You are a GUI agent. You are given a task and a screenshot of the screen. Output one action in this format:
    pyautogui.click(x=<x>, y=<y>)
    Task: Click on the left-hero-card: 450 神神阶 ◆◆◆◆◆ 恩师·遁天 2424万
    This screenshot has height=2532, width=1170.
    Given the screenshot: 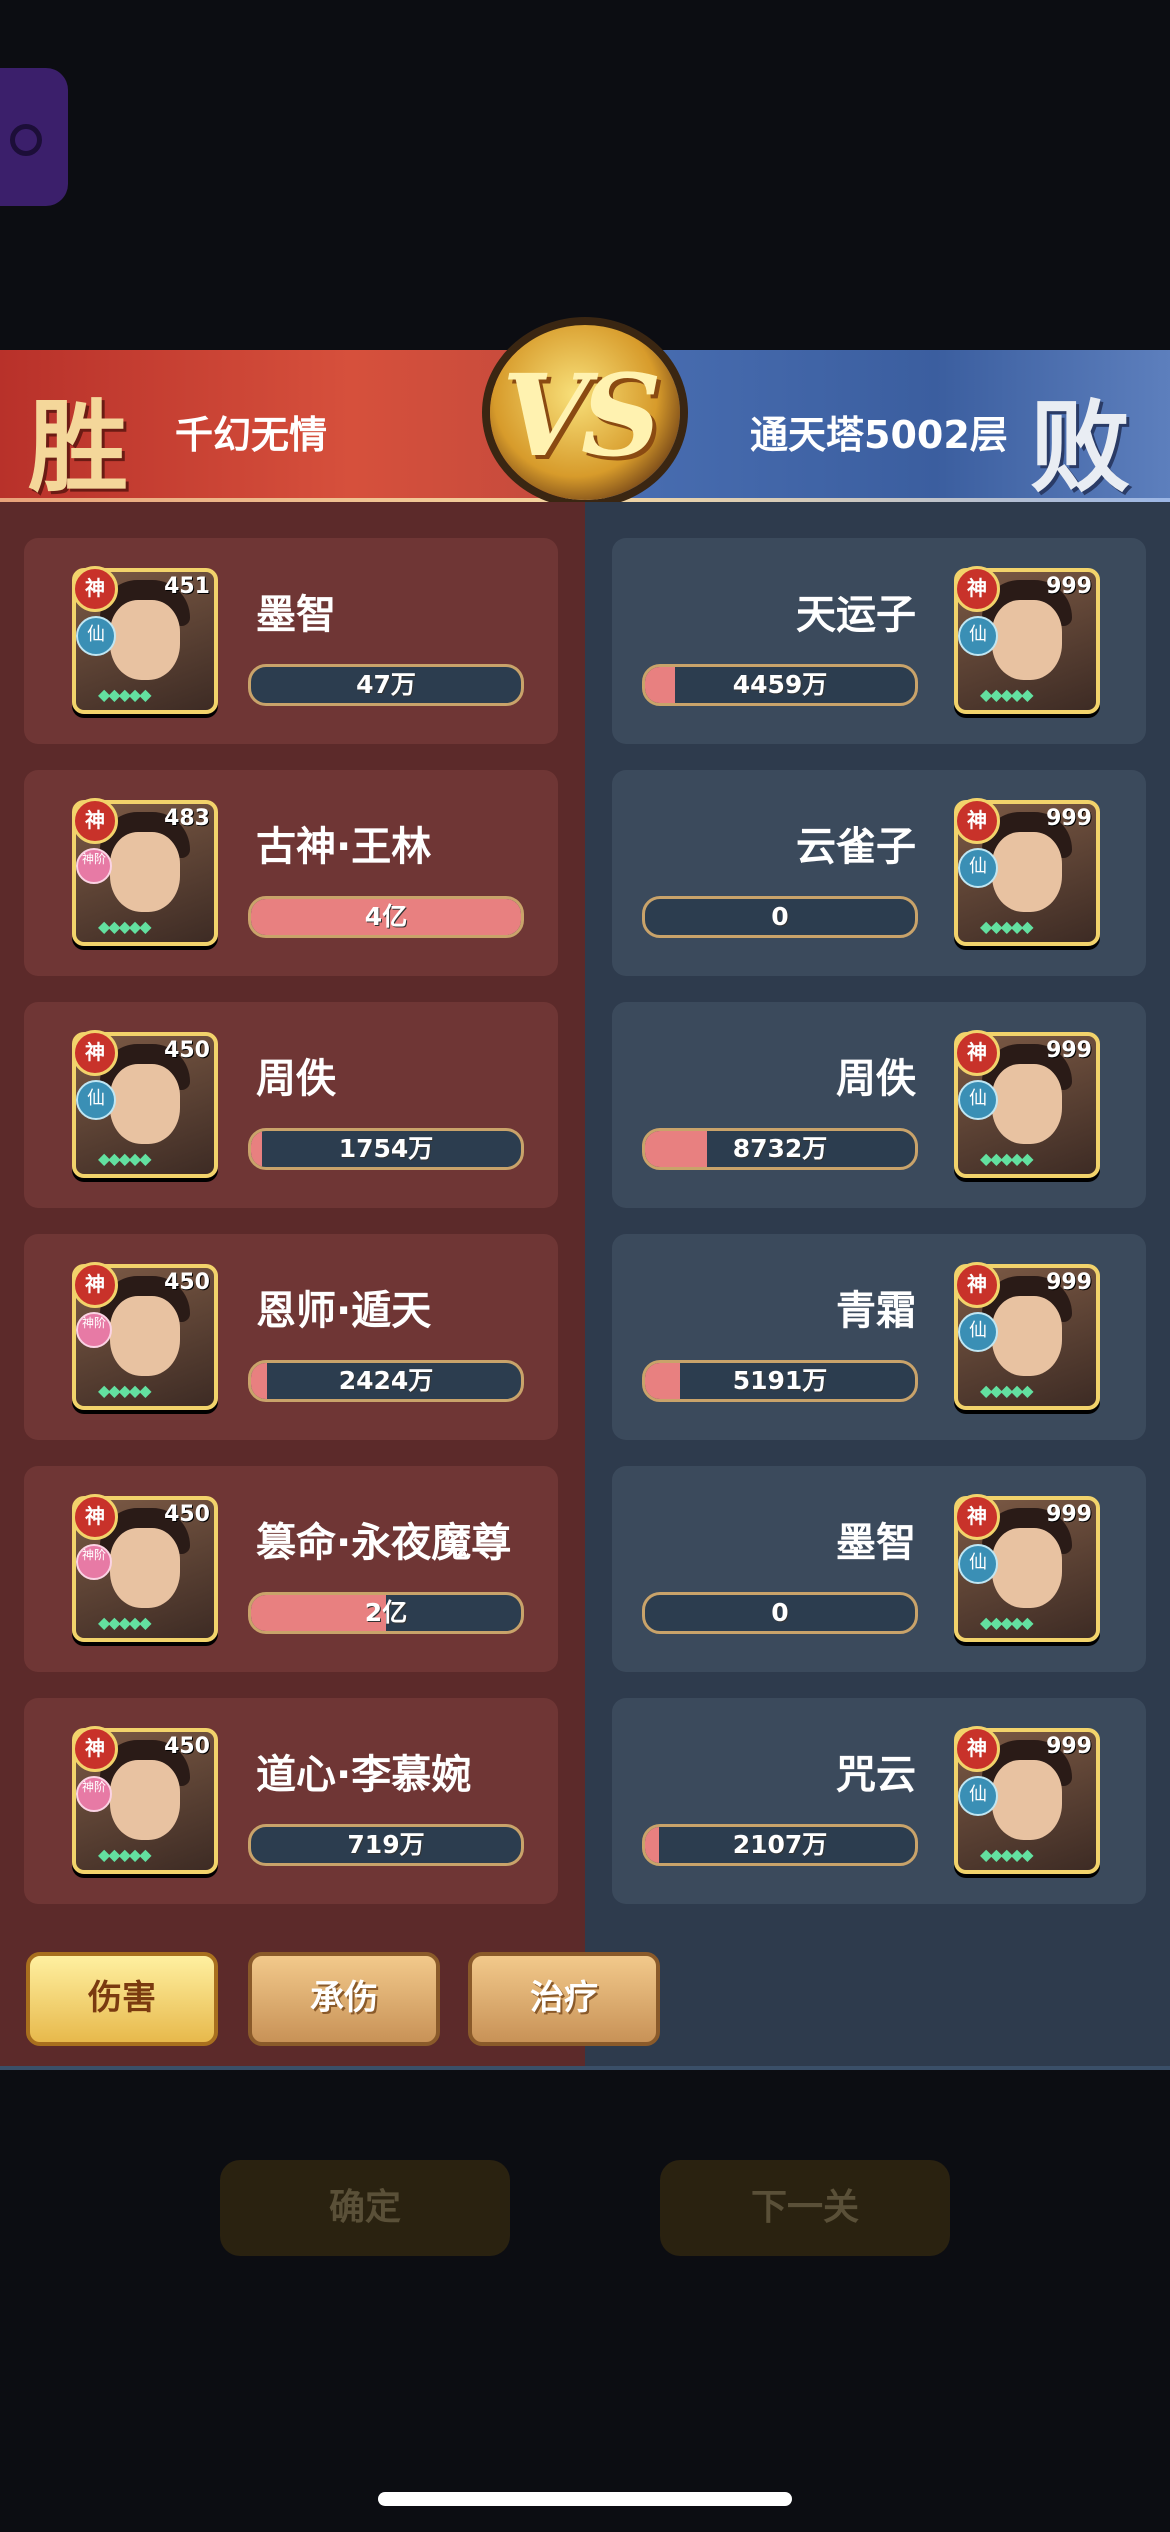 What is the action you would take?
    pyautogui.click(x=291, y=1337)
    